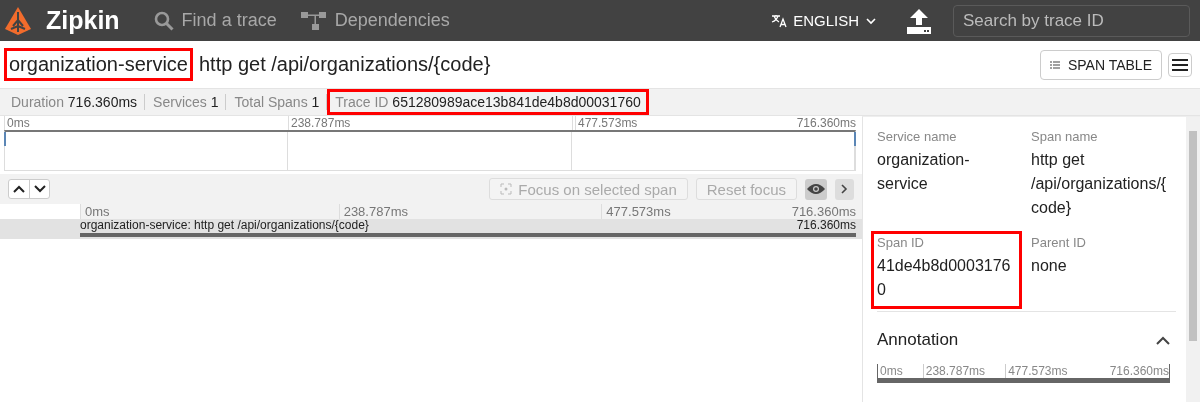 The width and height of the screenshot is (1200, 402). I want to click on field-label: Service name, so click(917, 136).